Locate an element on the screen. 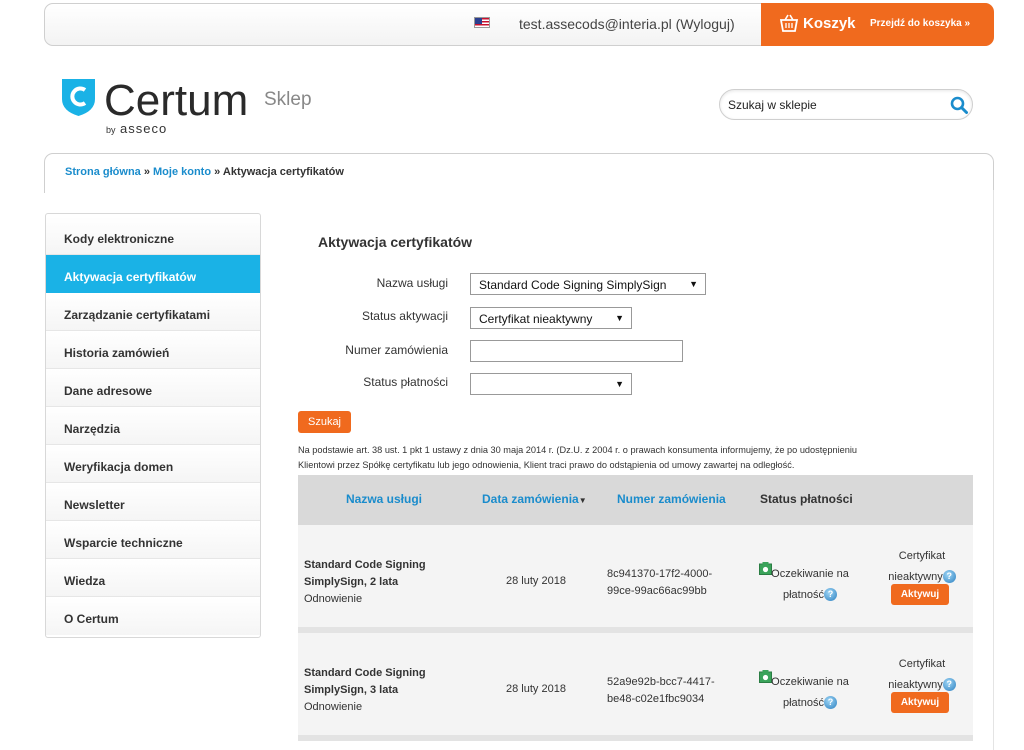  row-order-number-part: 8c941370-17f2-4000- is located at coordinates (660, 574).